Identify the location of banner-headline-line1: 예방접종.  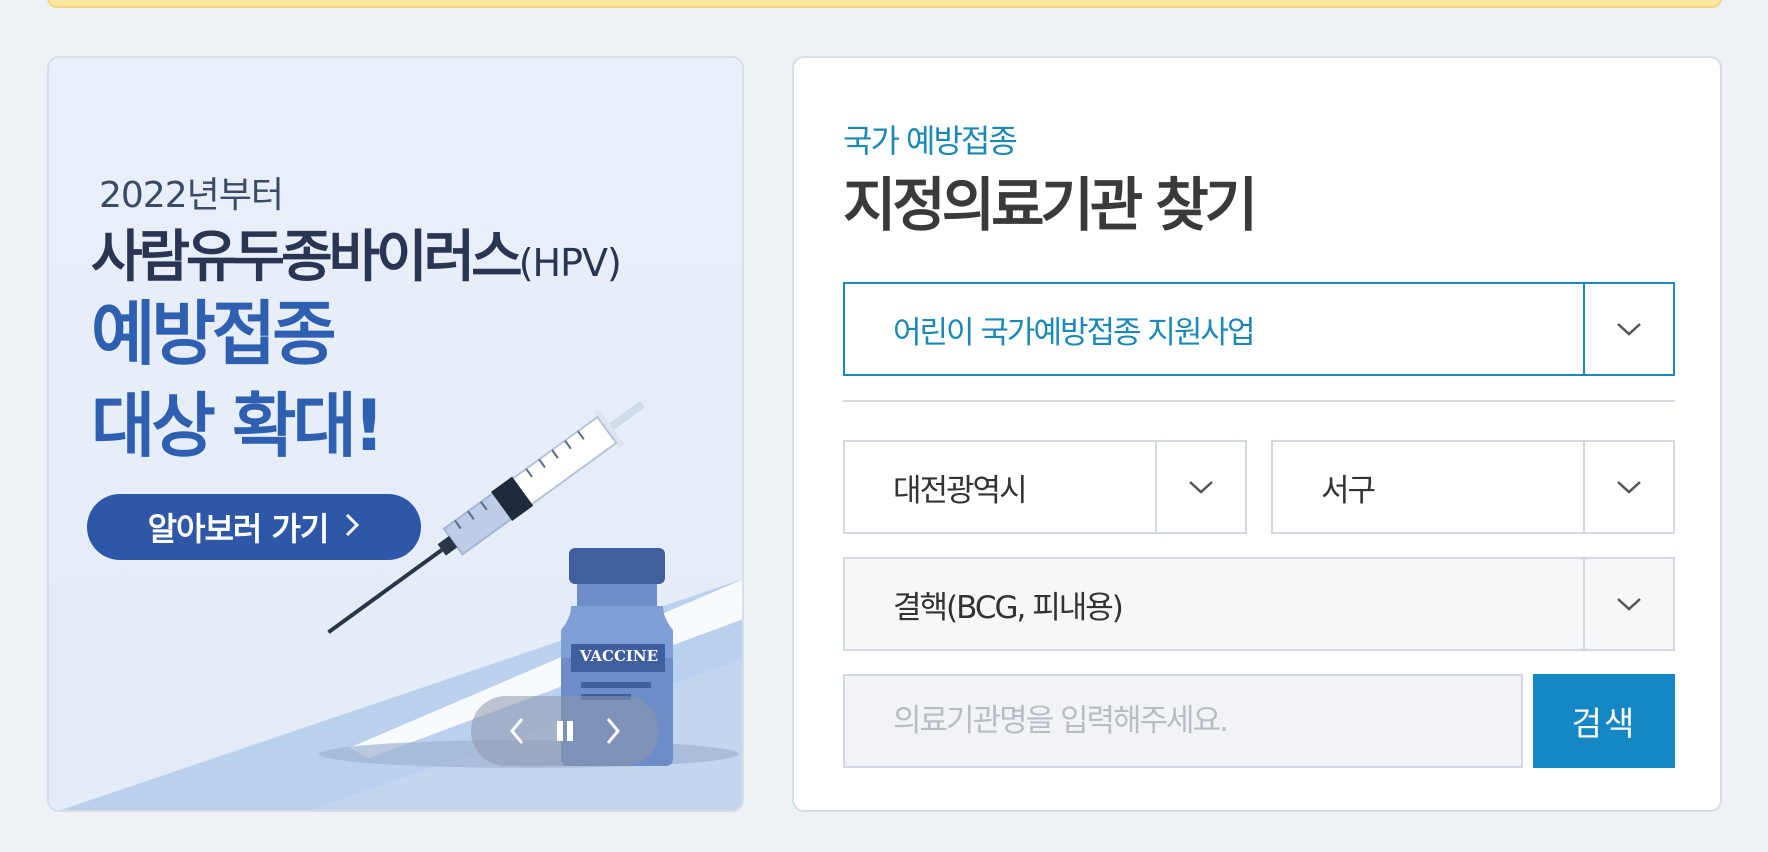
(214, 334).